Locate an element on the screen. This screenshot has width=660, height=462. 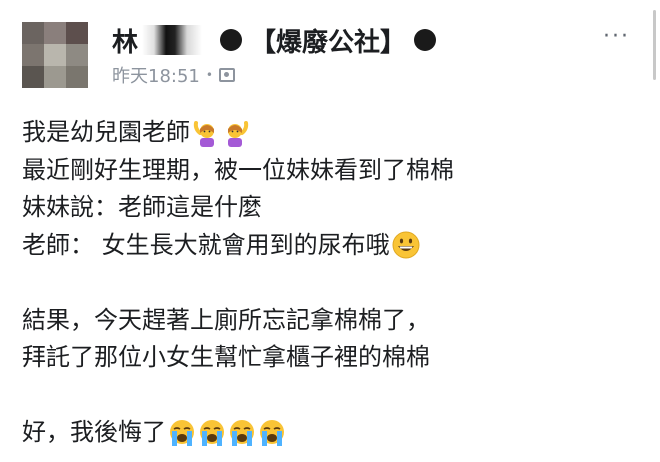
post-line-6: 拜託了那位小女生幫忙拿櫃子裡的棉棉 is located at coordinates (332, 358).